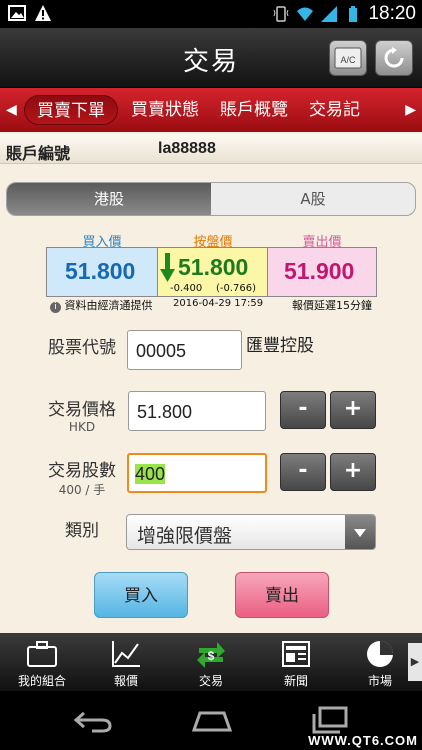 The image size is (422, 750). I want to click on svg-text: A/C, so click(348, 60).